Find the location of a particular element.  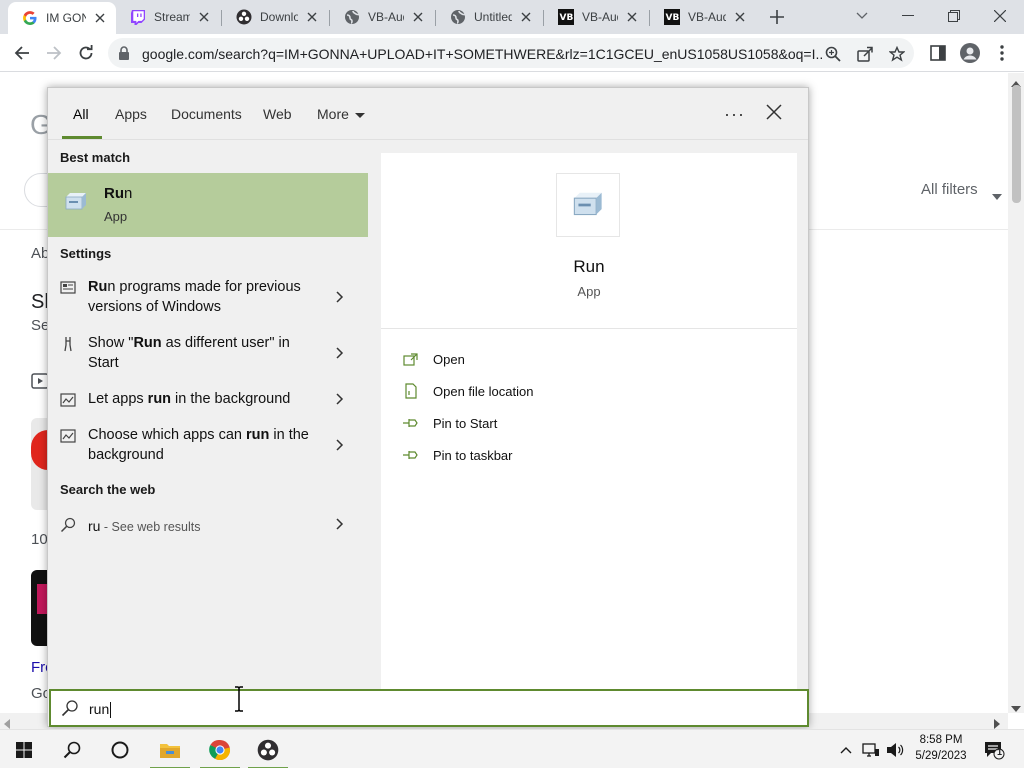

action-label: Pin to Start is located at coordinates (465, 423).